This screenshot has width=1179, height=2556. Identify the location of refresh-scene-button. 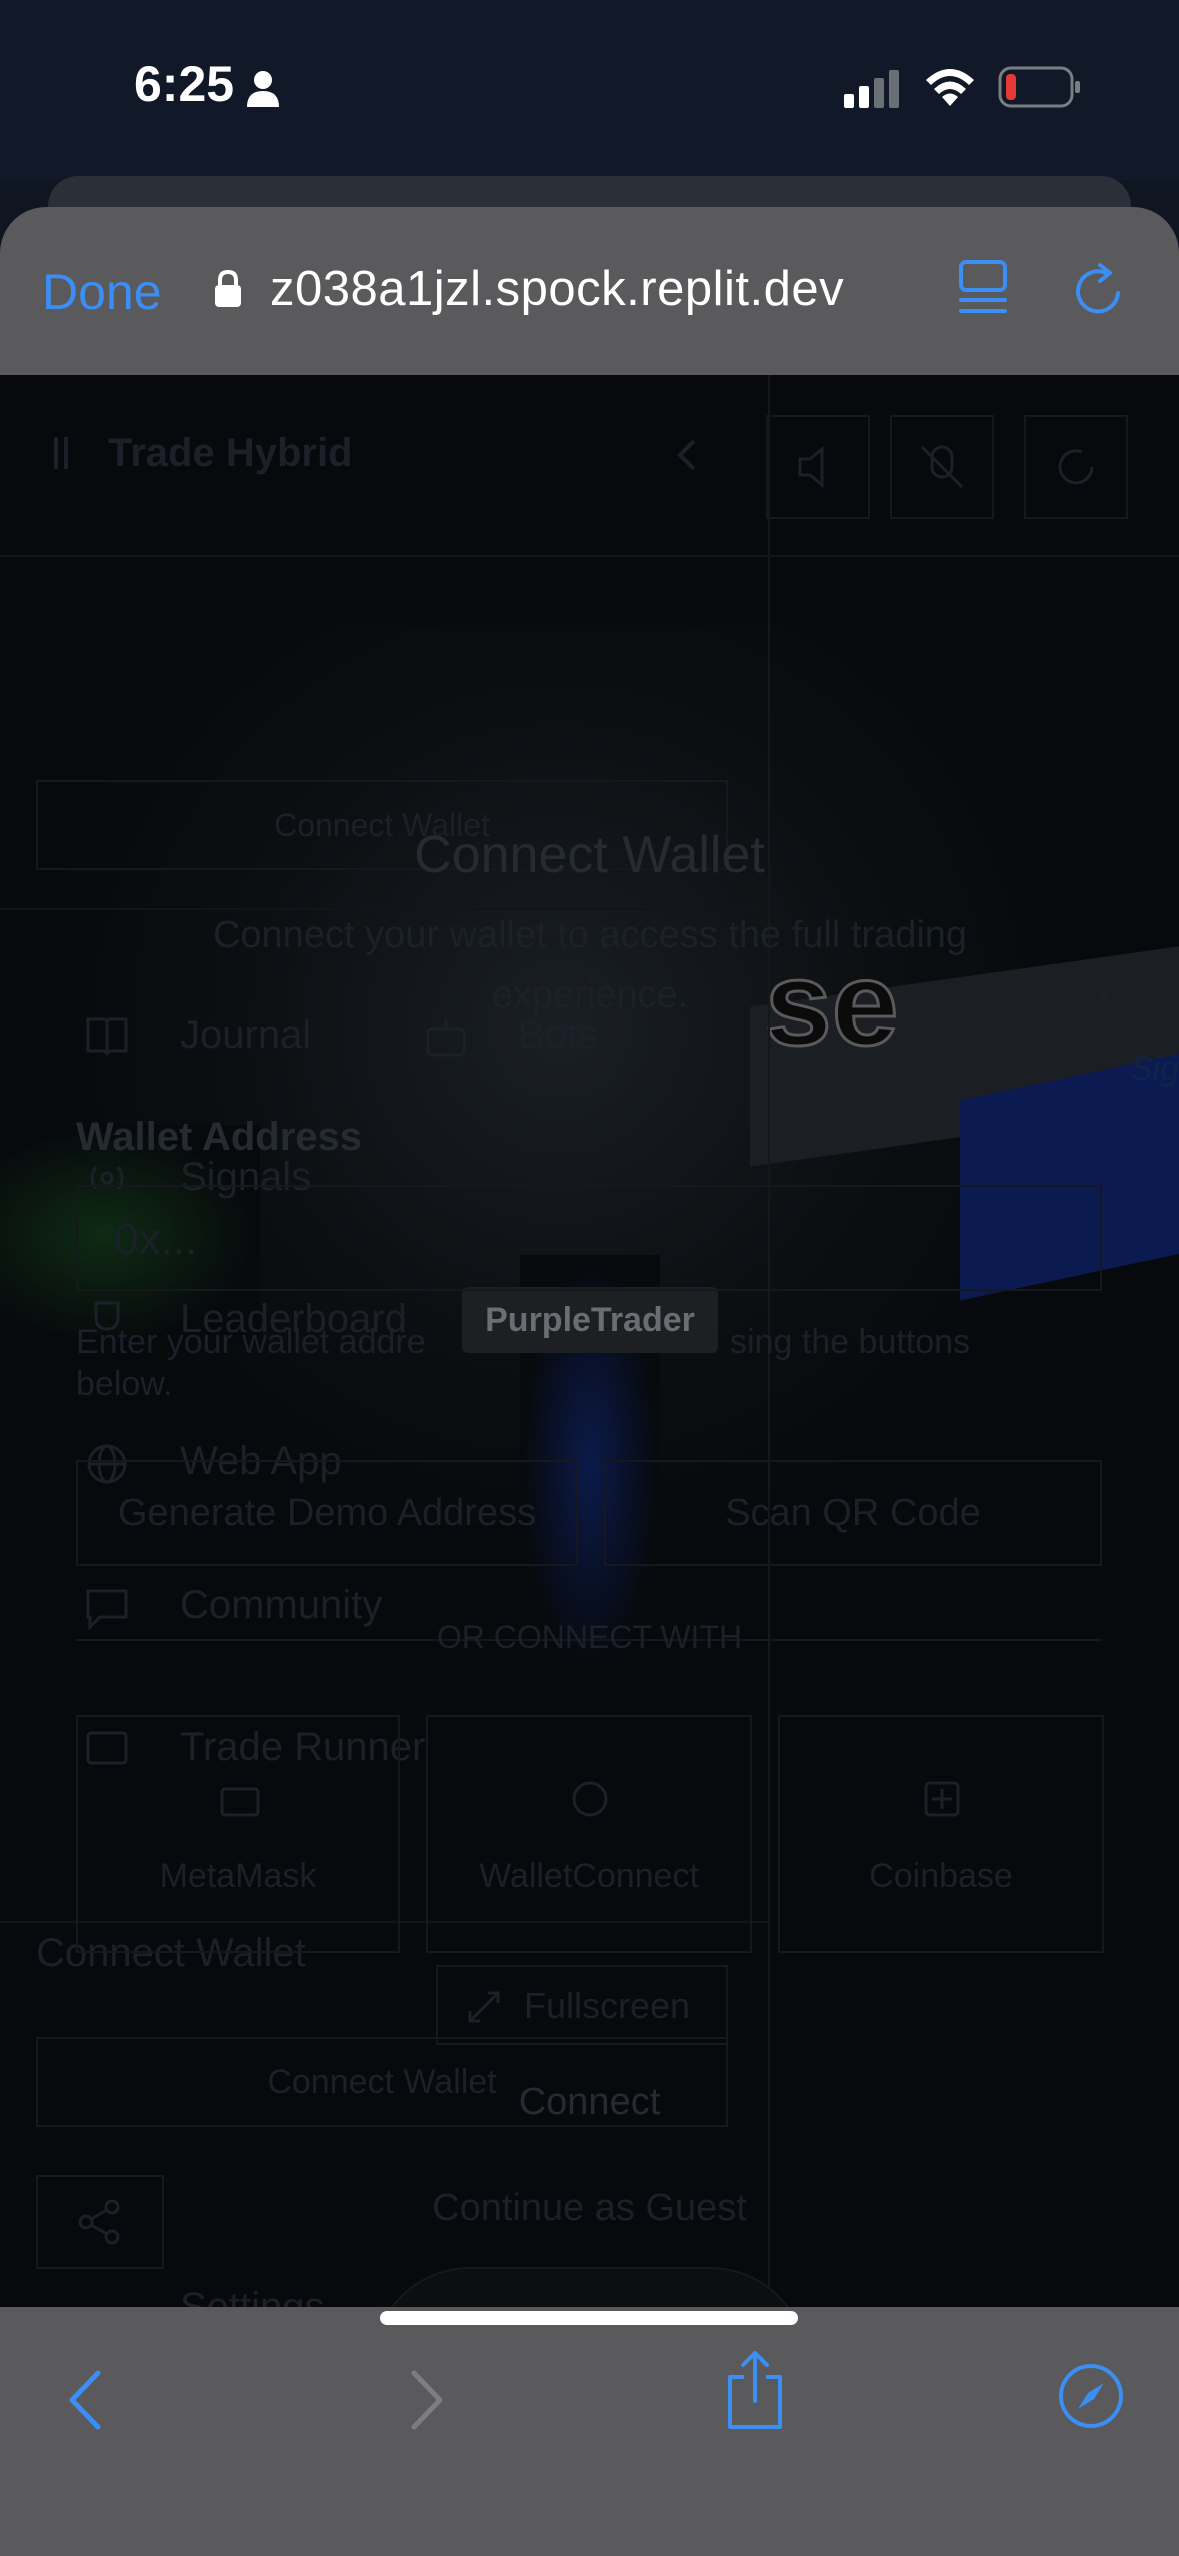
(1076, 467).